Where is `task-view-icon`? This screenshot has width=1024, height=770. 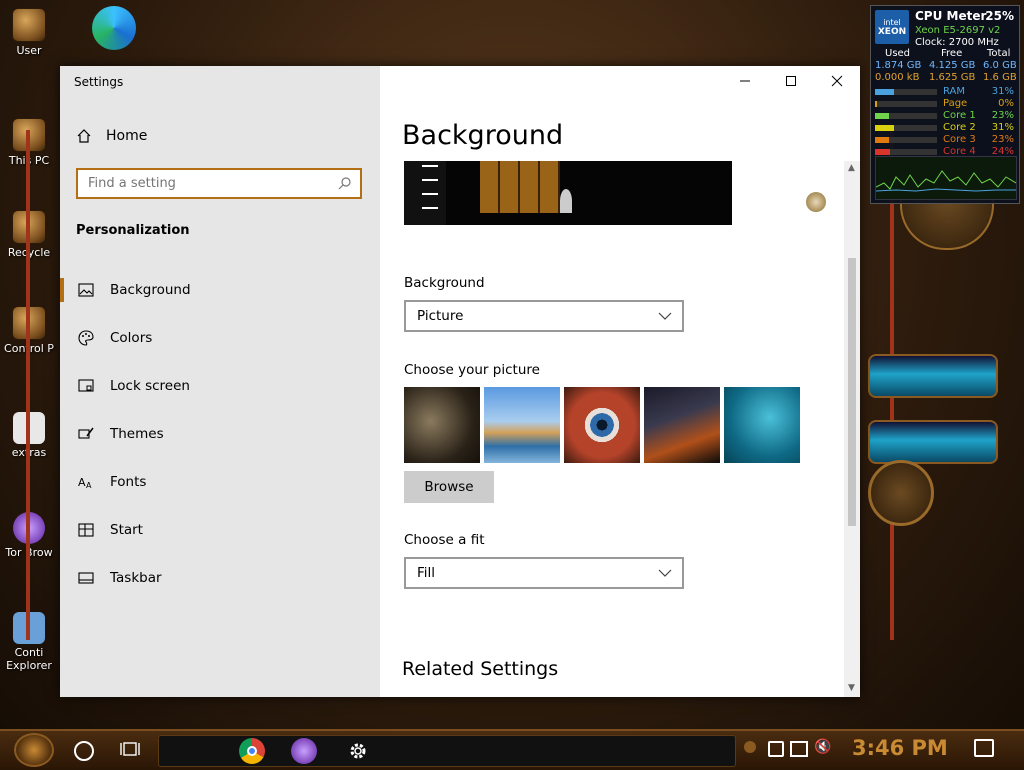
task-view-icon is located at coordinates (130, 749).